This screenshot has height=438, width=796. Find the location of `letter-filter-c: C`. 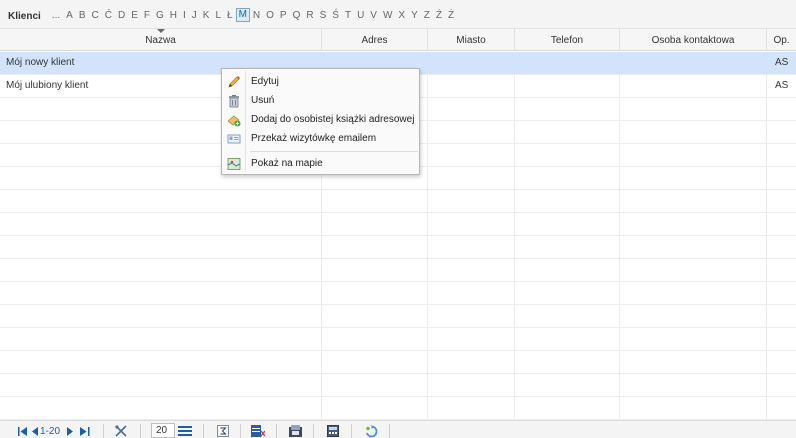

letter-filter-c: C is located at coordinates (94, 16).